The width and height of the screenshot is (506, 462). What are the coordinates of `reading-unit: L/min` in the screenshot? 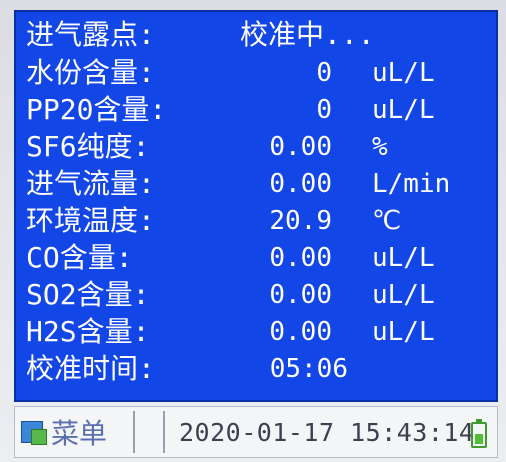 It's located at (411, 184).